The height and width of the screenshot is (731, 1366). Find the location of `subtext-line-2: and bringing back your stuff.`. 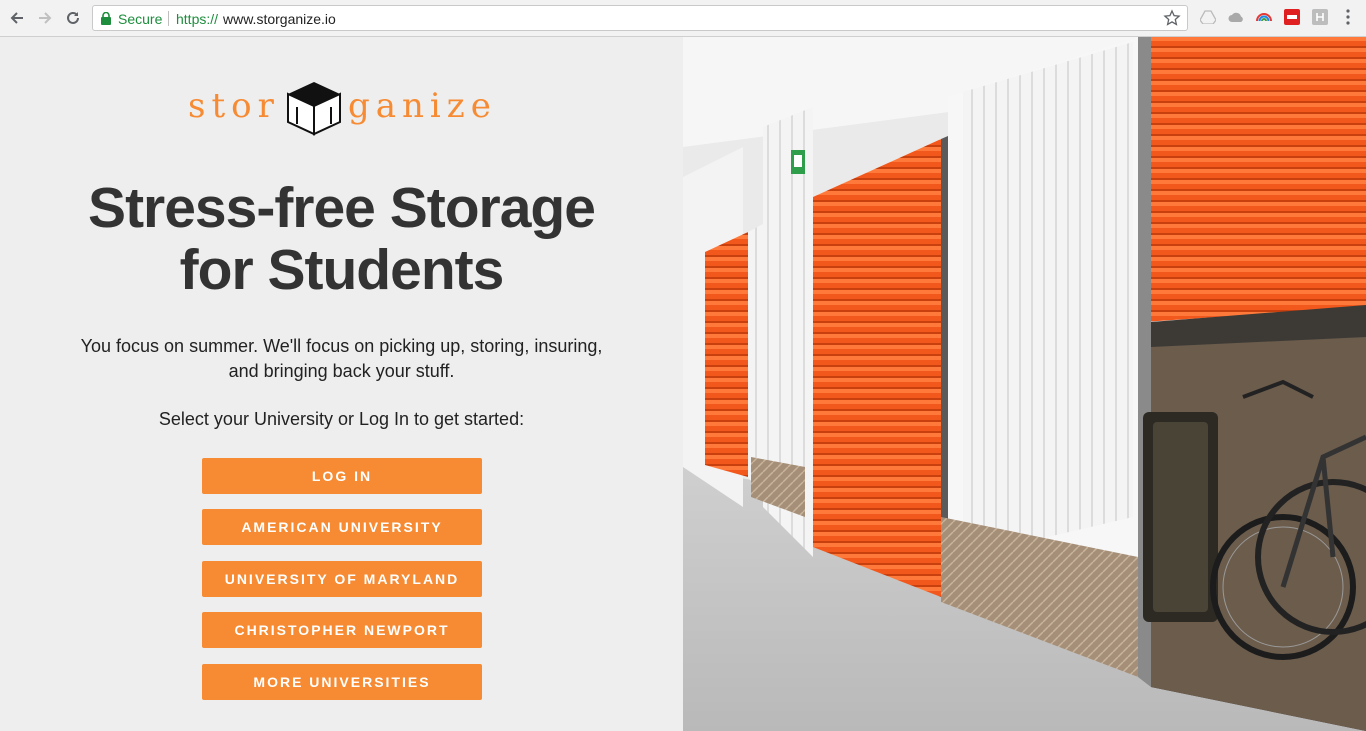

subtext-line-2: and bringing back your stuff. is located at coordinates (341, 371).